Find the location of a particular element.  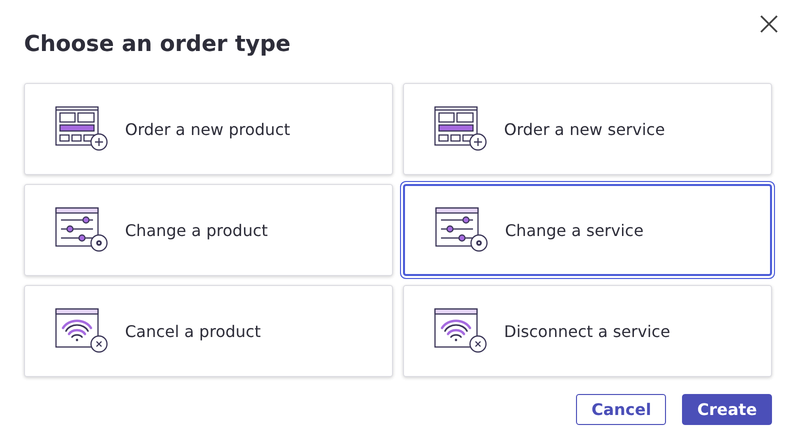

order-type-option: Change a product is located at coordinates (208, 230).